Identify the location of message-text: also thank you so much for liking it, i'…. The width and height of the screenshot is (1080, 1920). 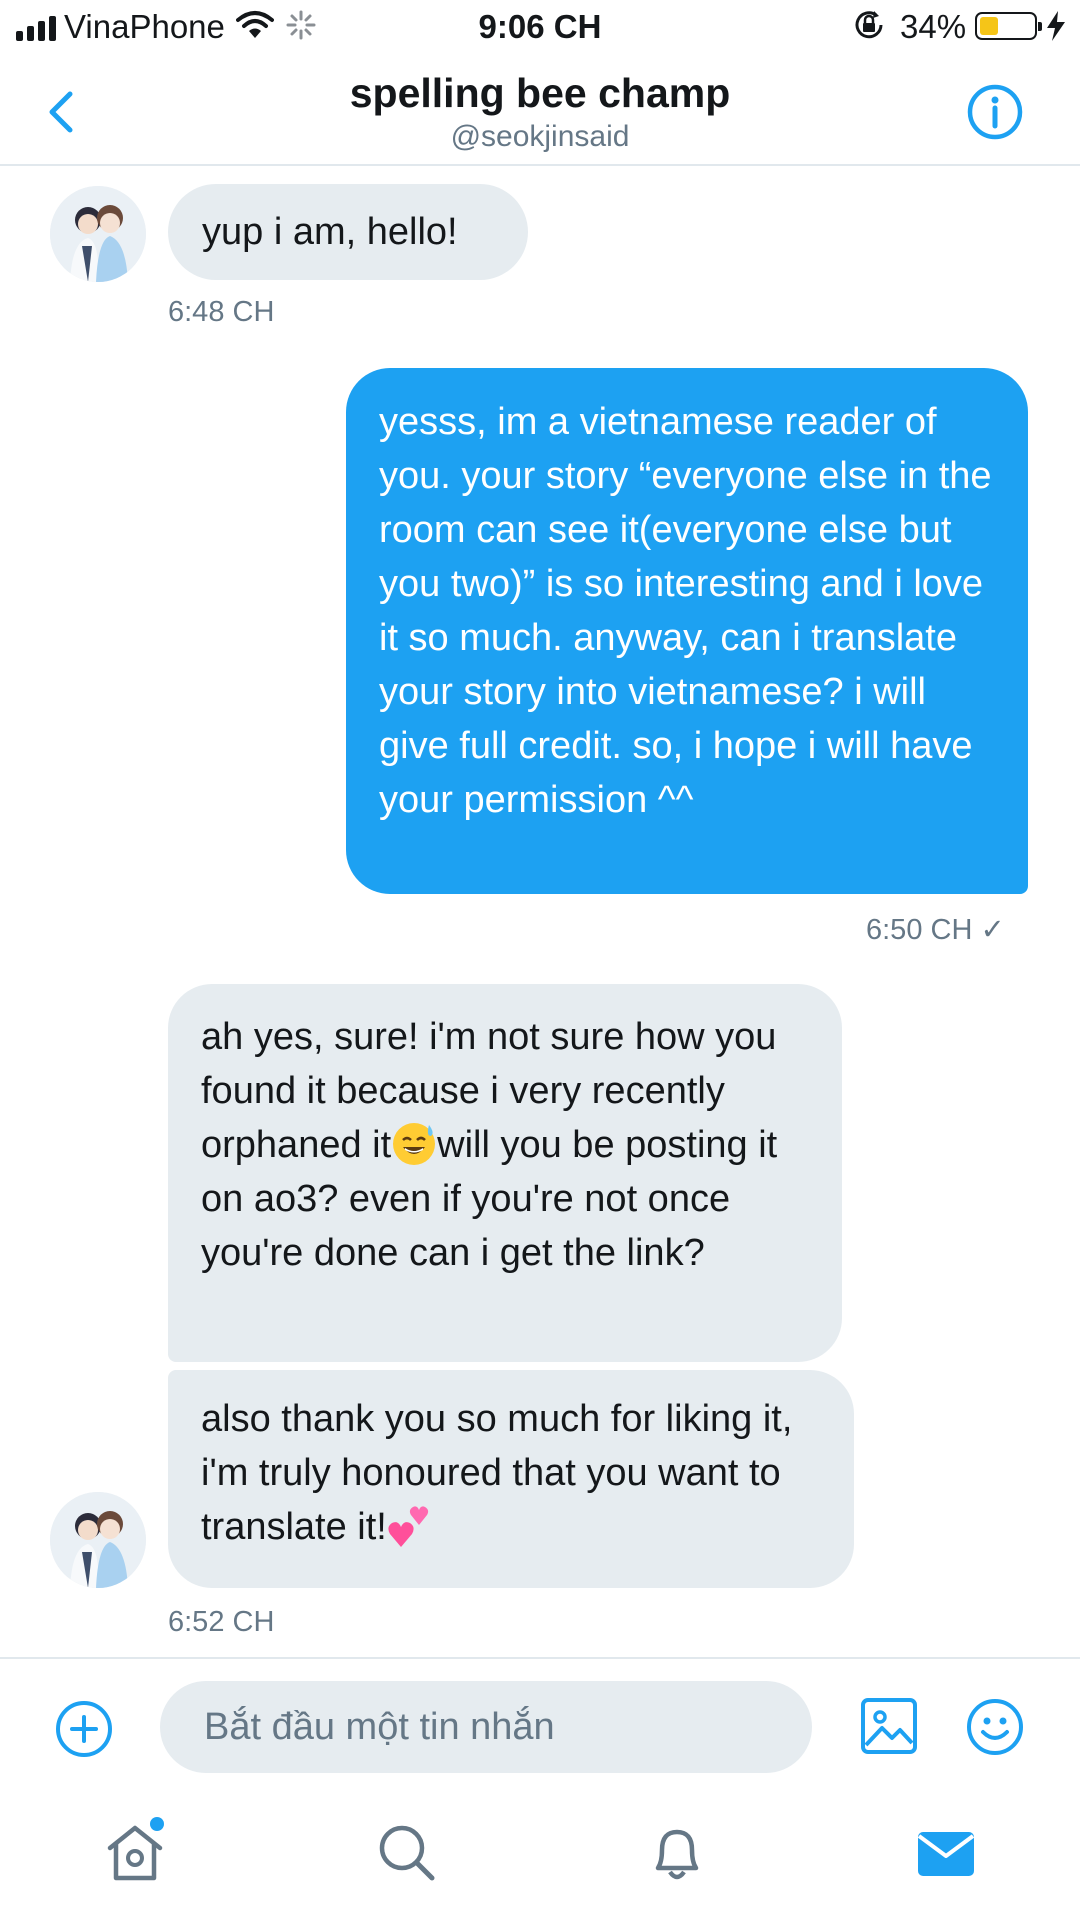
(497, 1473).